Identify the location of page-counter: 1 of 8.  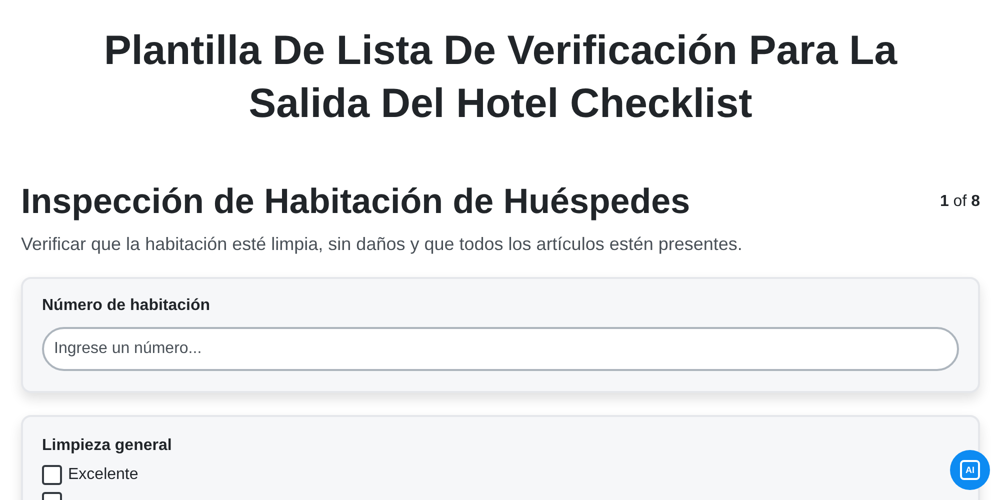
(960, 202).